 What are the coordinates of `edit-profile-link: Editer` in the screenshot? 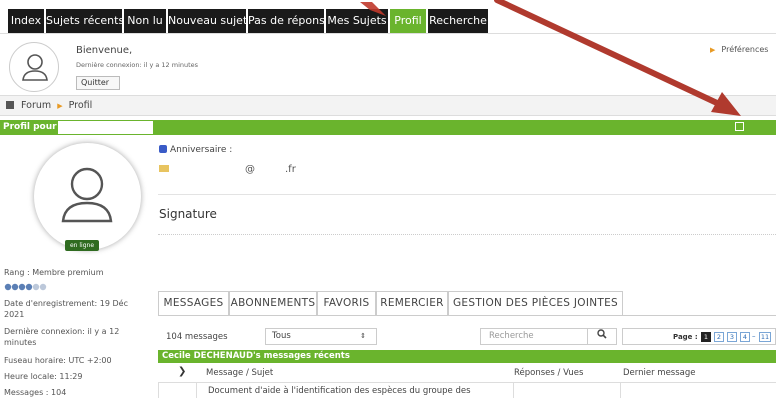 It's located at (755, 135).